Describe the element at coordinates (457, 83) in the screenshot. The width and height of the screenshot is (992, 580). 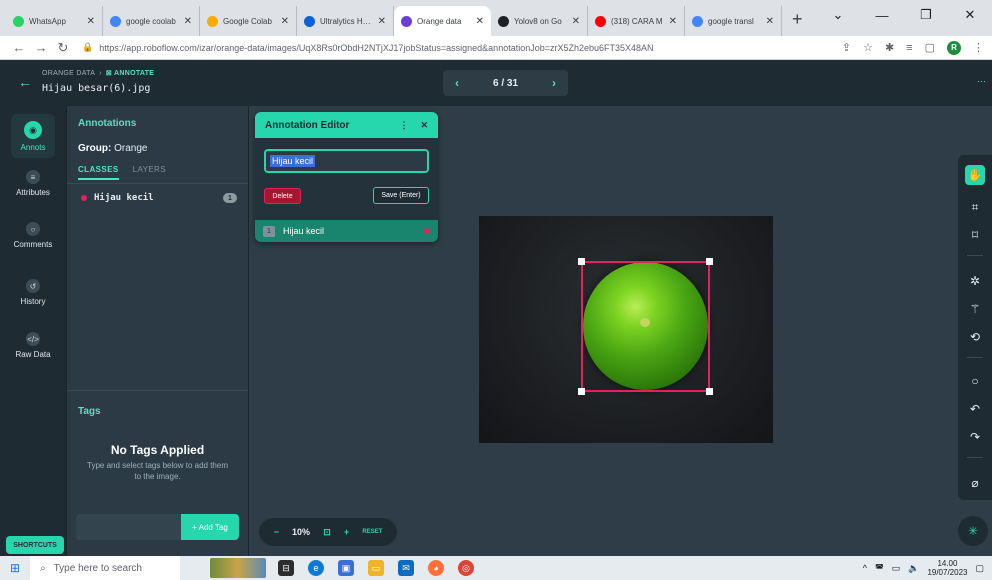
I see `prev-image-button: ‹` at that location.